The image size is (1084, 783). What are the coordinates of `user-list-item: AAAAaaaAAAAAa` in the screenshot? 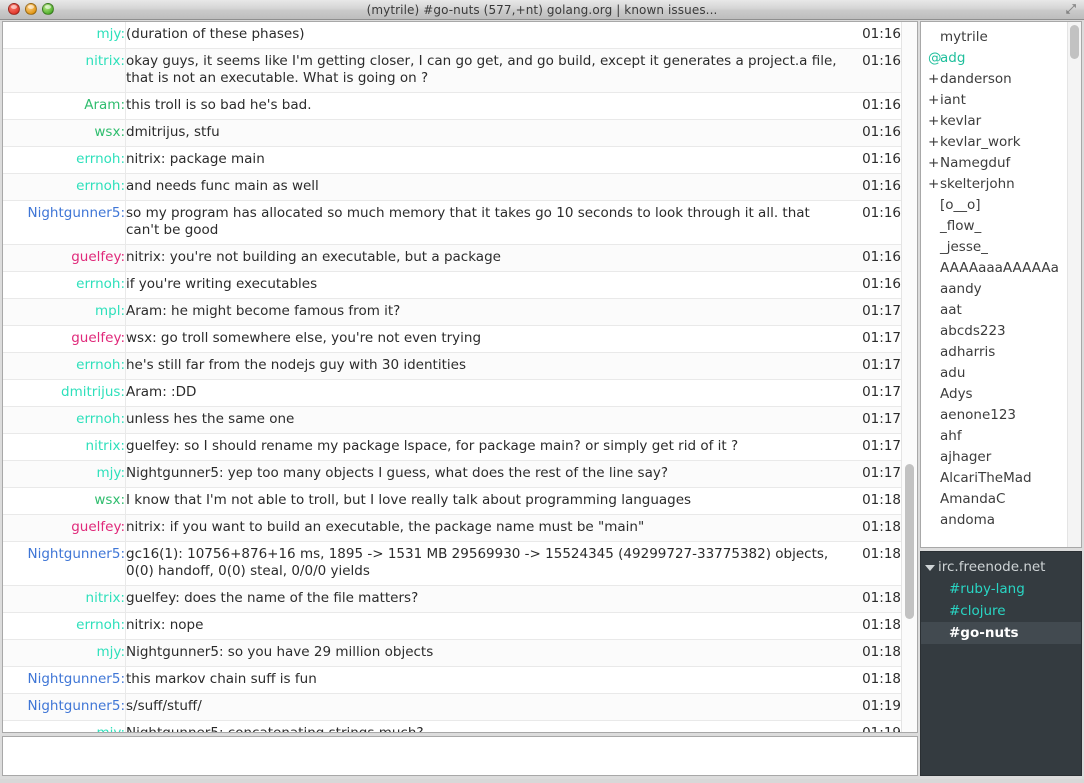 It's located at (994, 268).